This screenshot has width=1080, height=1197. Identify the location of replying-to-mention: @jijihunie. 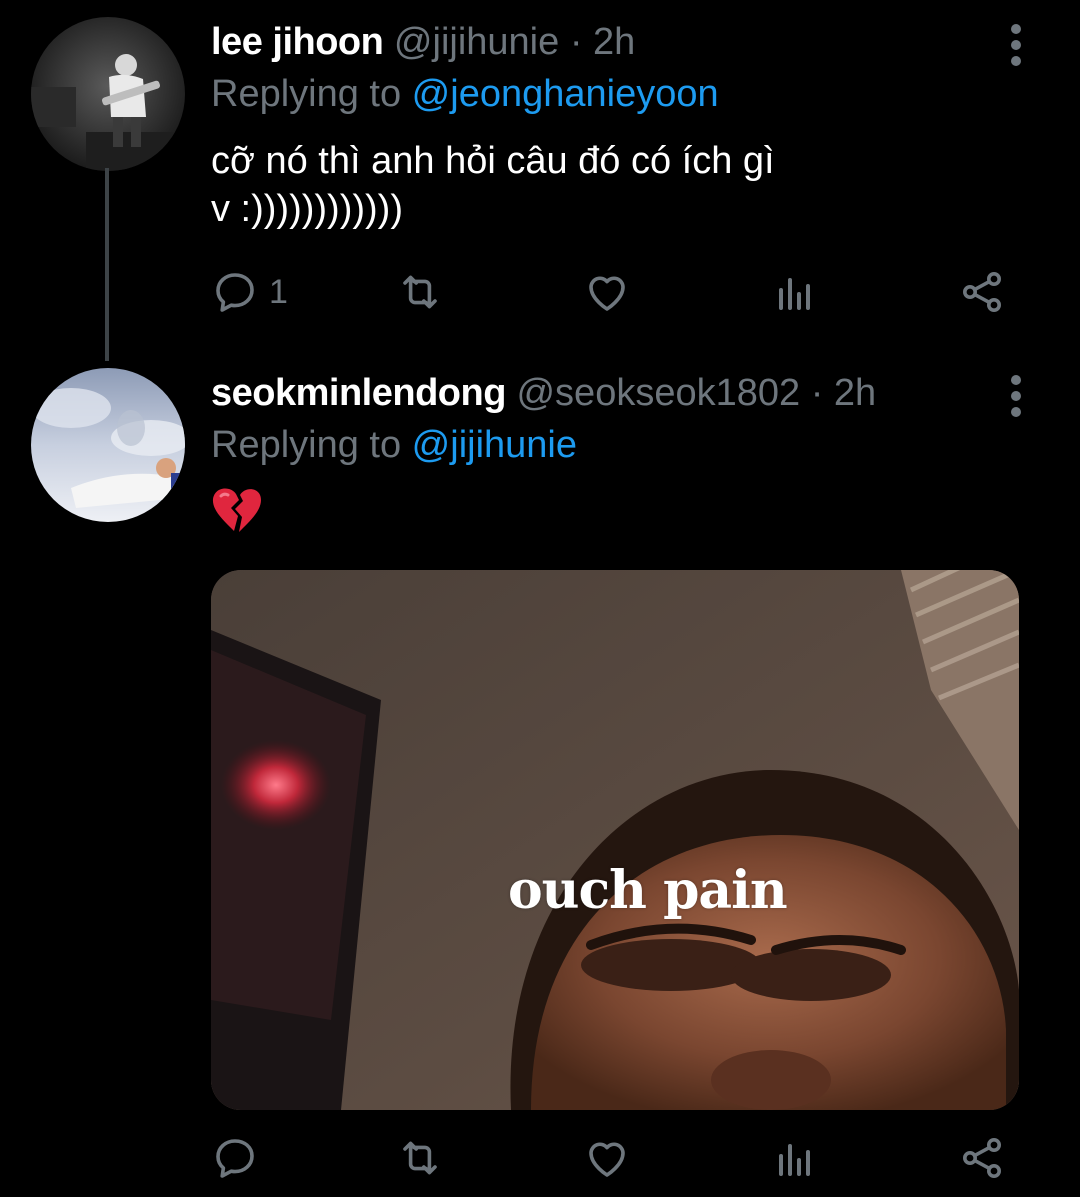
(494, 445).